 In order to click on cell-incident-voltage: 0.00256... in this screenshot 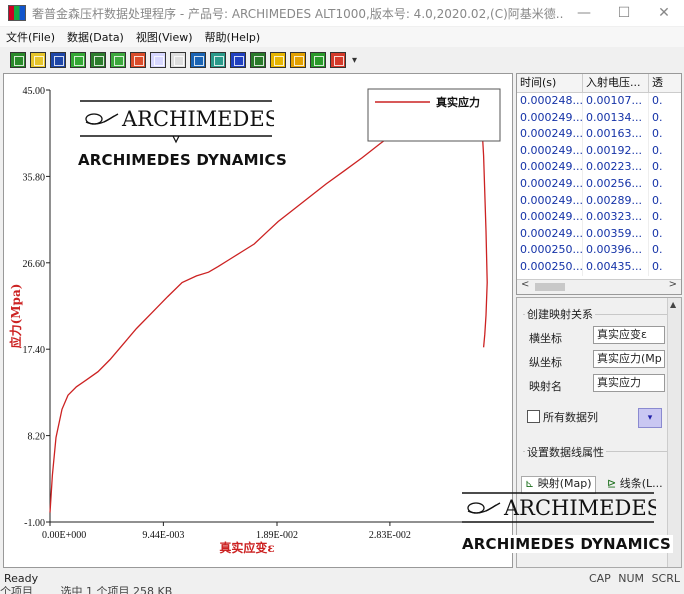, I will do `click(616, 184)`.